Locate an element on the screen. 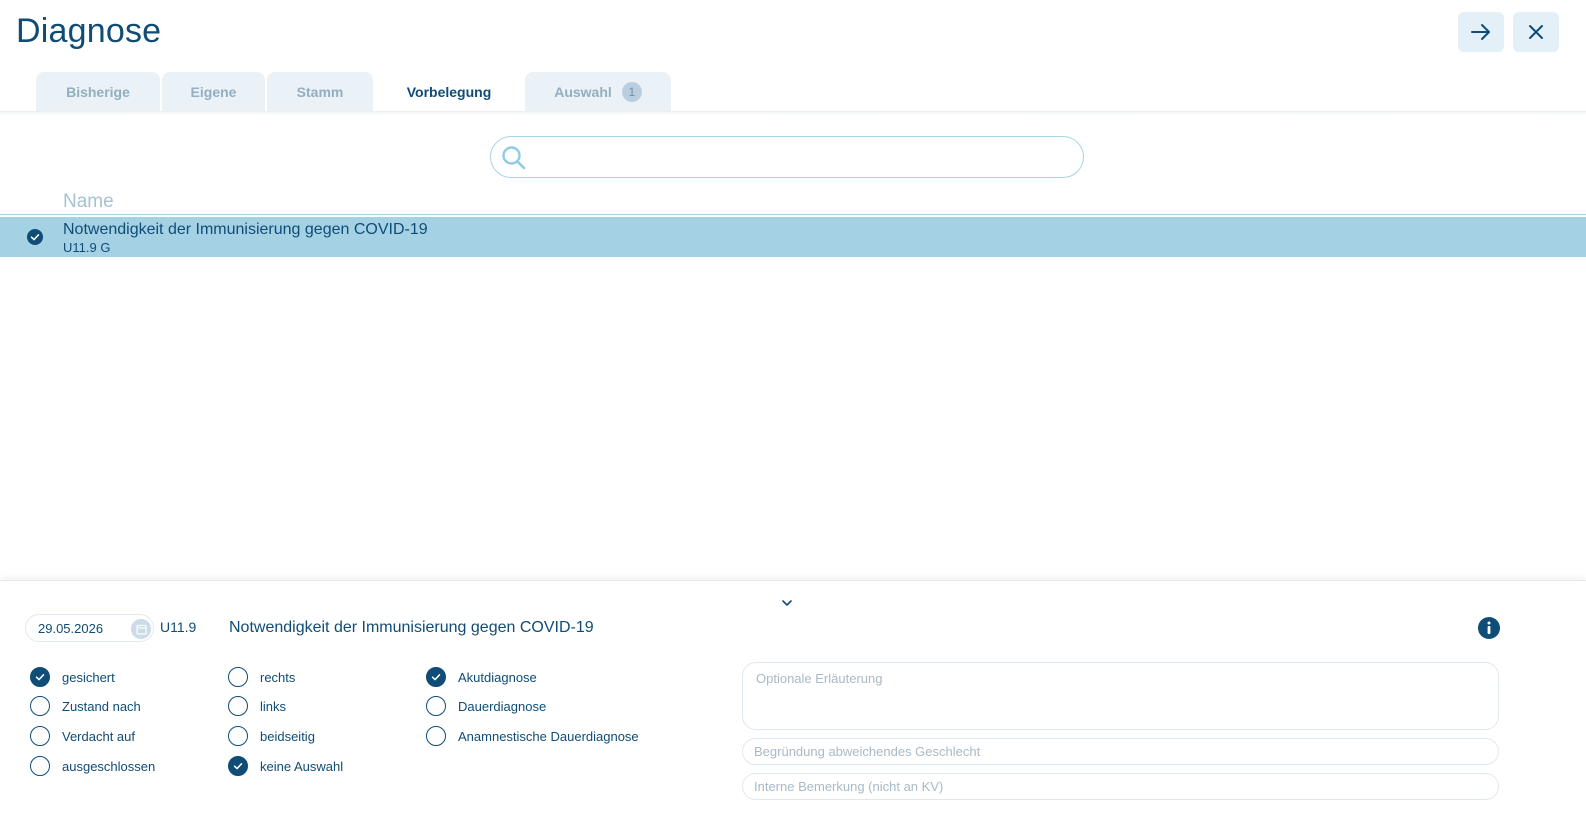 The height and width of the screenshot is (828, 1586). option-label: rechts is located at coordinates (278, 677).